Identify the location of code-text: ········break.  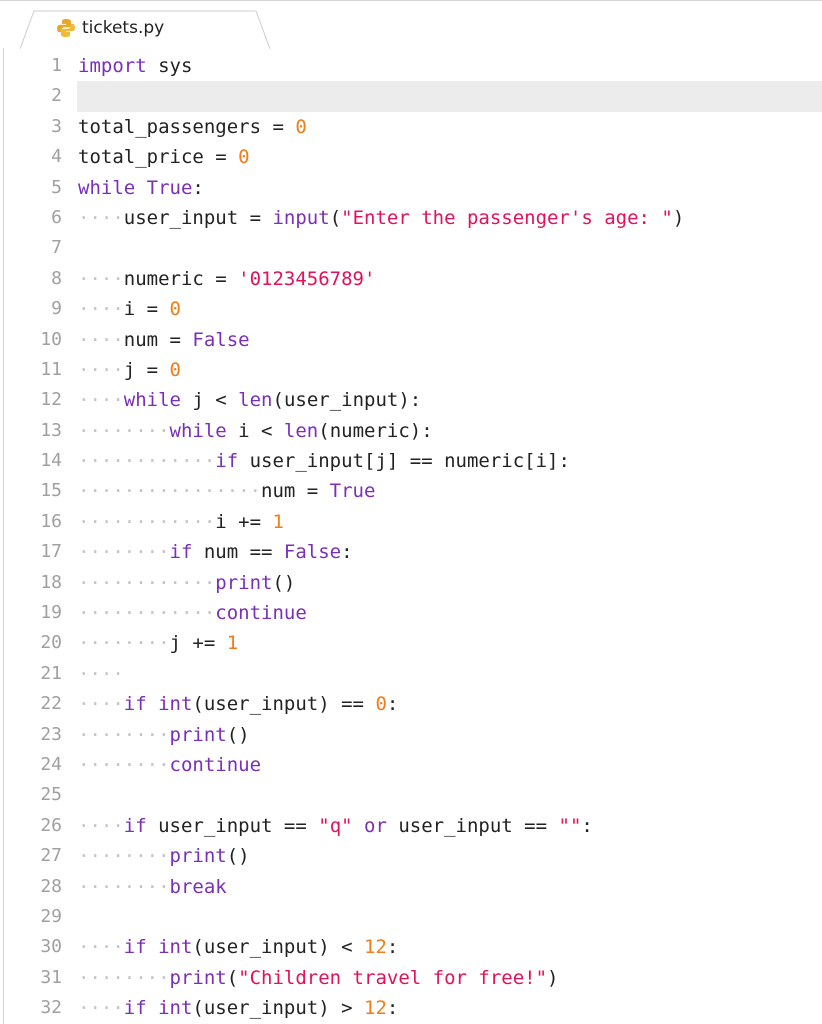
(152, 887).